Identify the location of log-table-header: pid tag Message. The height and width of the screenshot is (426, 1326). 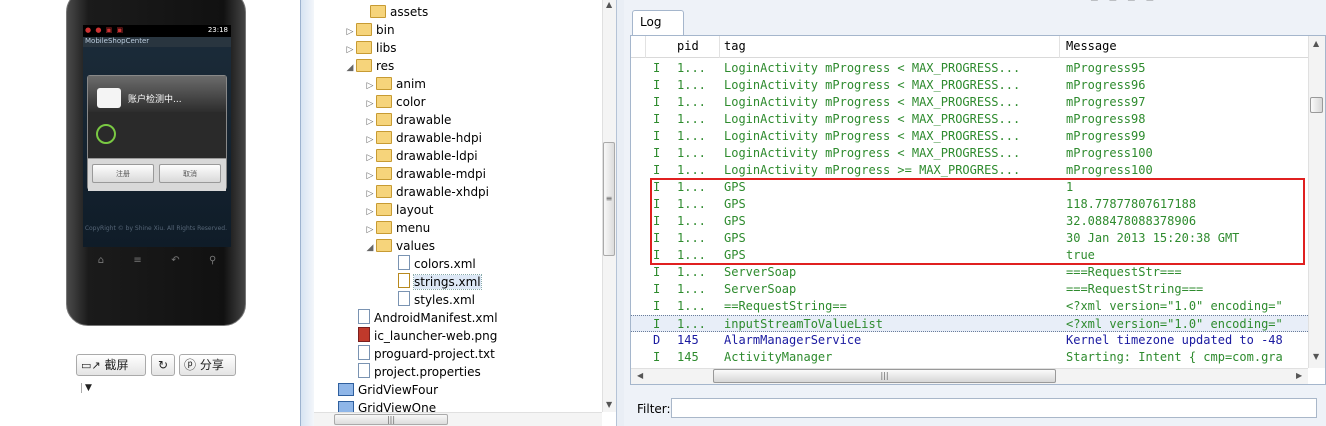
(969, 47).